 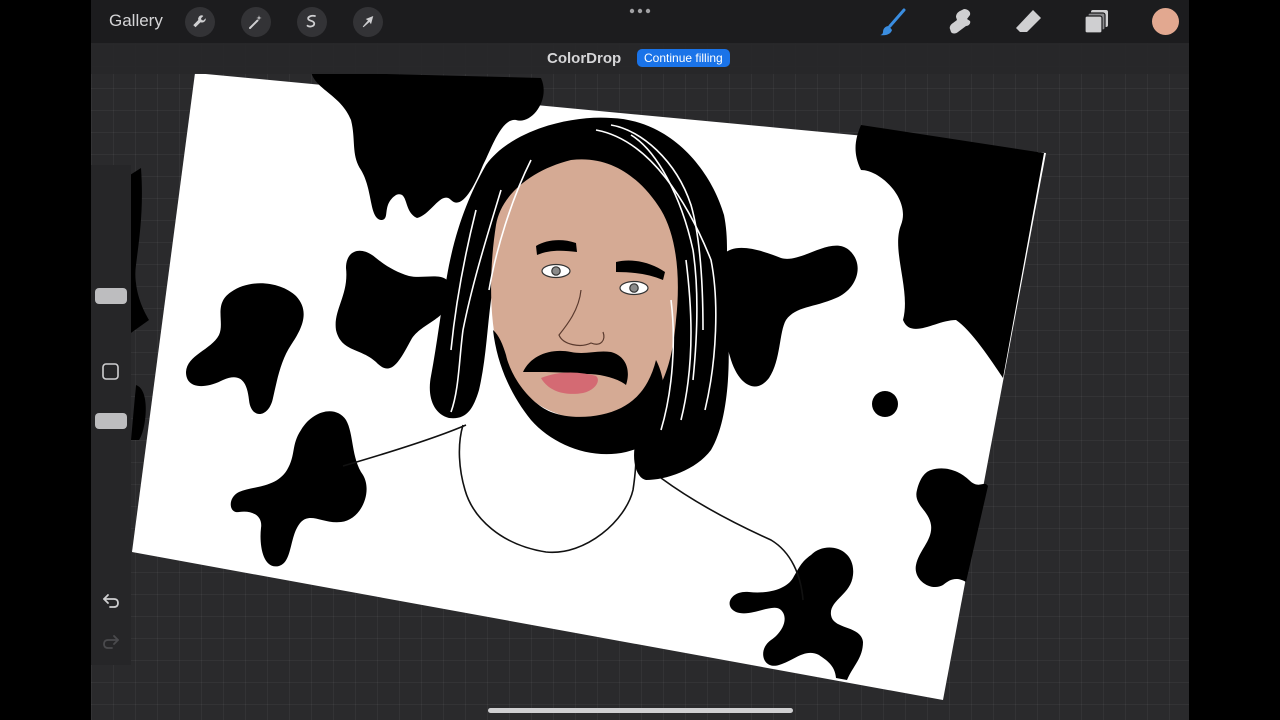 What do you see at coordinates (136, 21) in the screenshot?
I see `gallery-button: Gallery` at bounding box center [136, 21].